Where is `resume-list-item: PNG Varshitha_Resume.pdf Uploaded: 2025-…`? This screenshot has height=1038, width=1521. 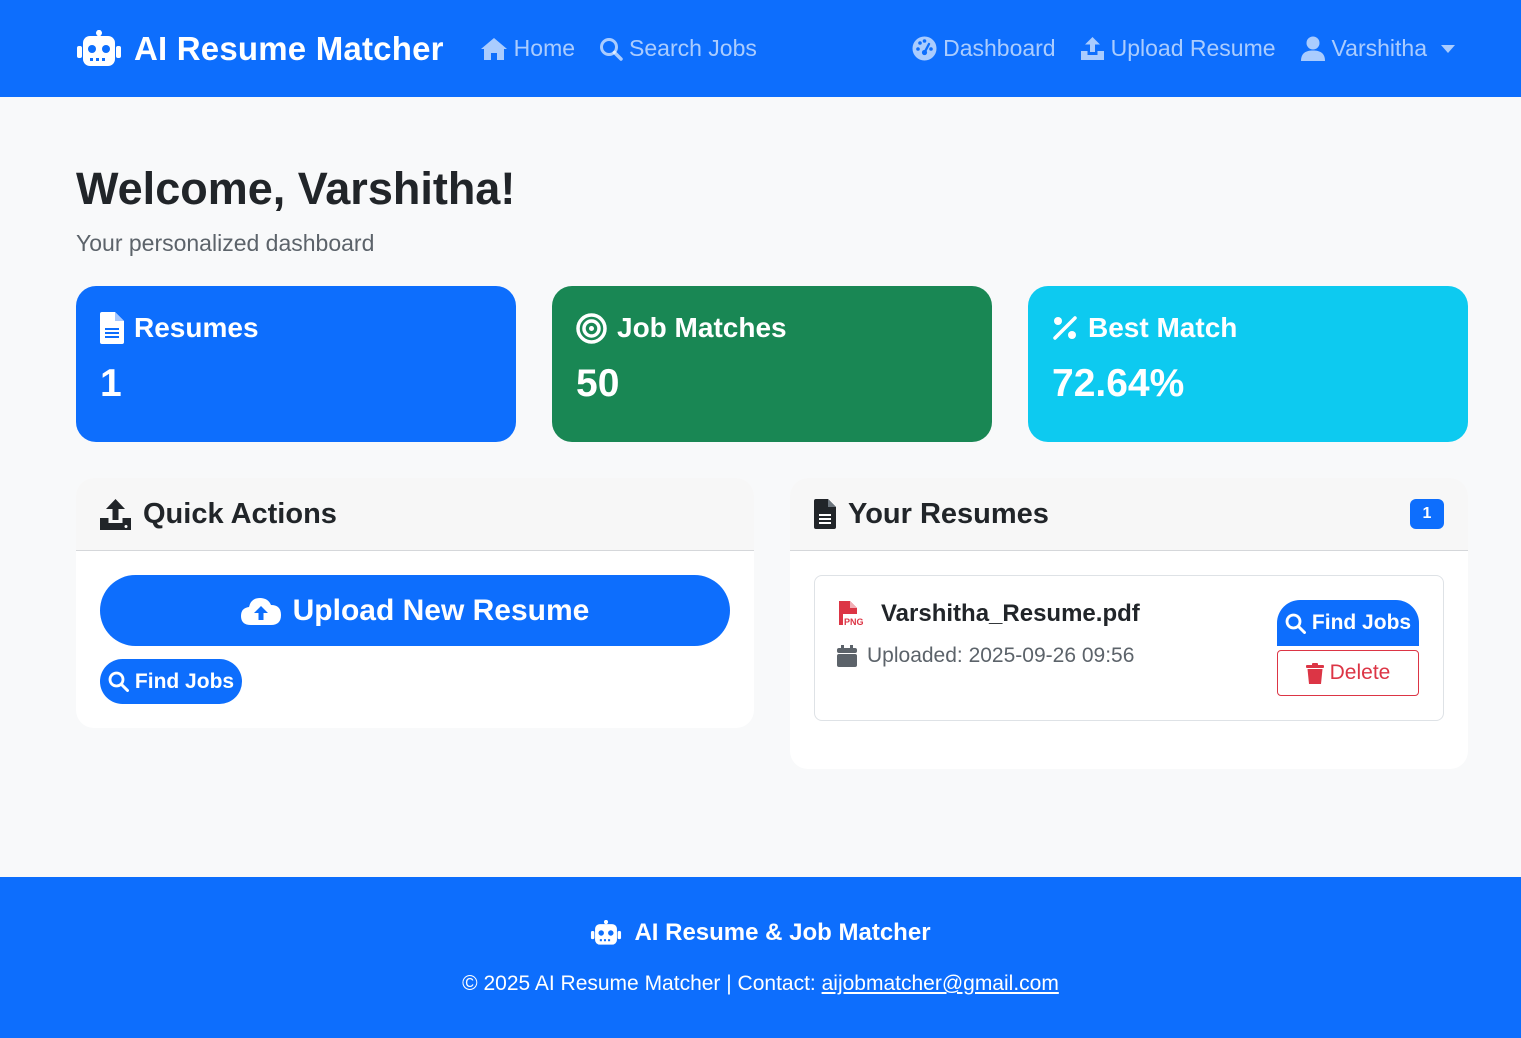 resume-list-item: PNG Varshitha_Resume.pdf Uploaded: 2025-… is located at coordinates (1129, 648).